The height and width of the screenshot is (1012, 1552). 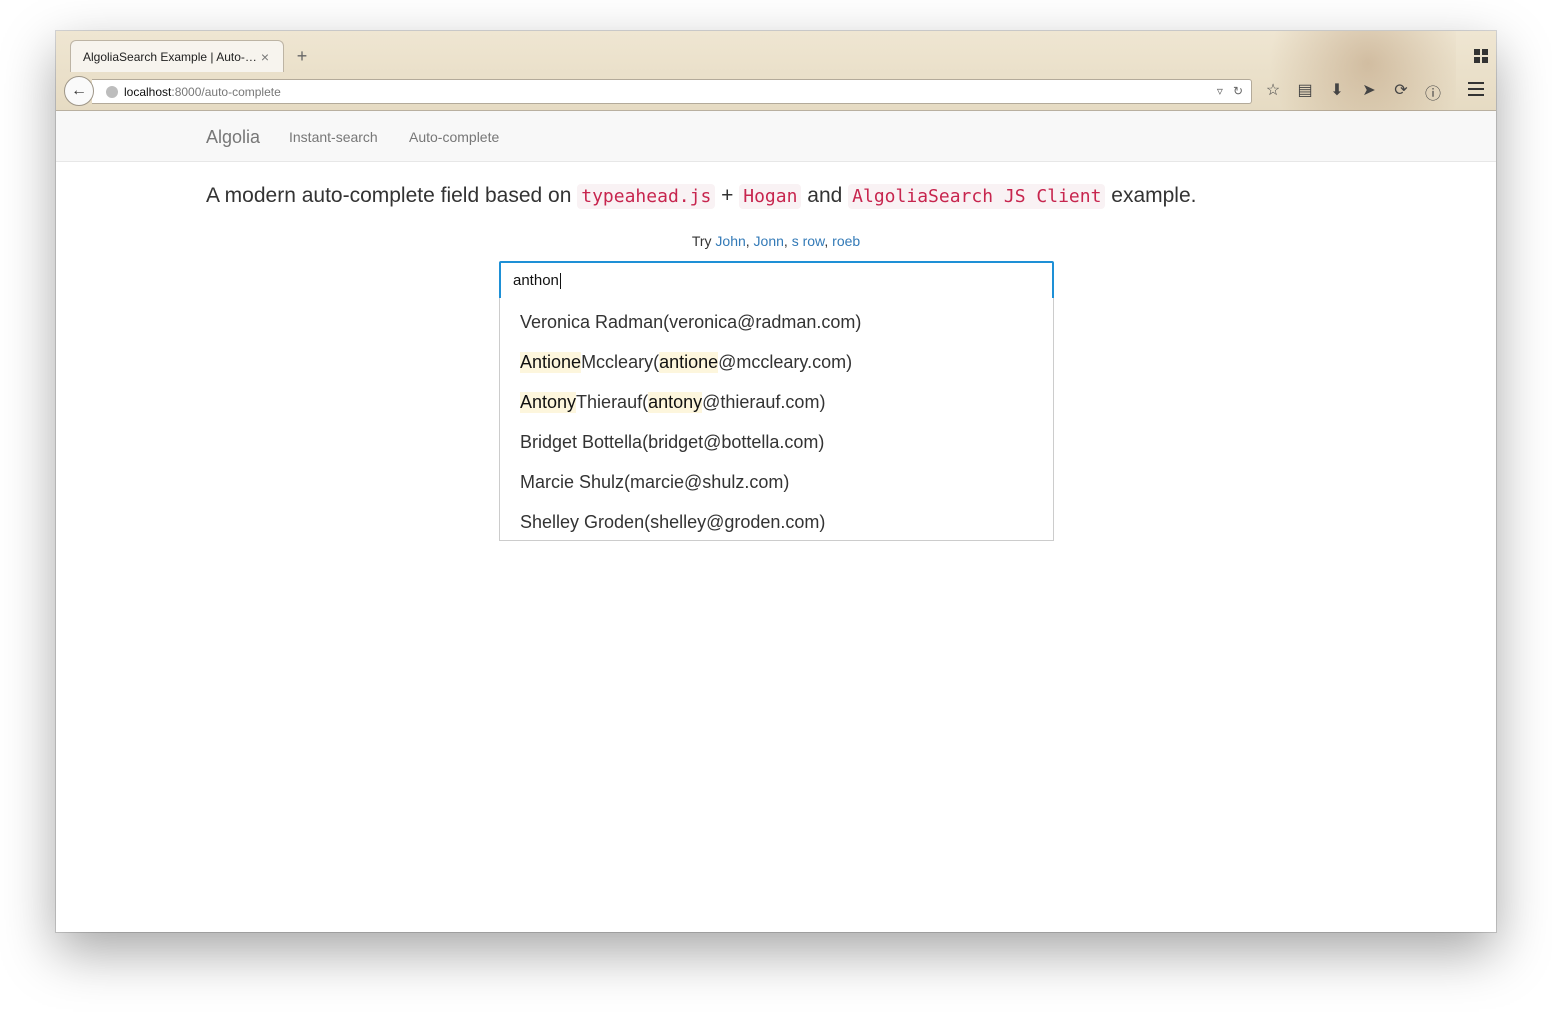 I want to click on new-tab-button: +, so click(x=302, y=56).